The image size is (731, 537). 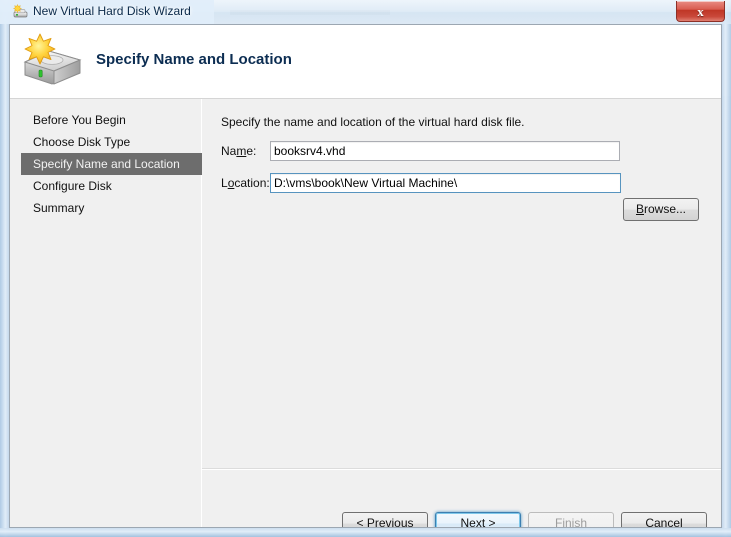 What do you see at coordinates (461, 499) in the screenshot?
I see `wizard-button-bar: < Previous Next > Finish Cancel` at bounding box center [461, 499].